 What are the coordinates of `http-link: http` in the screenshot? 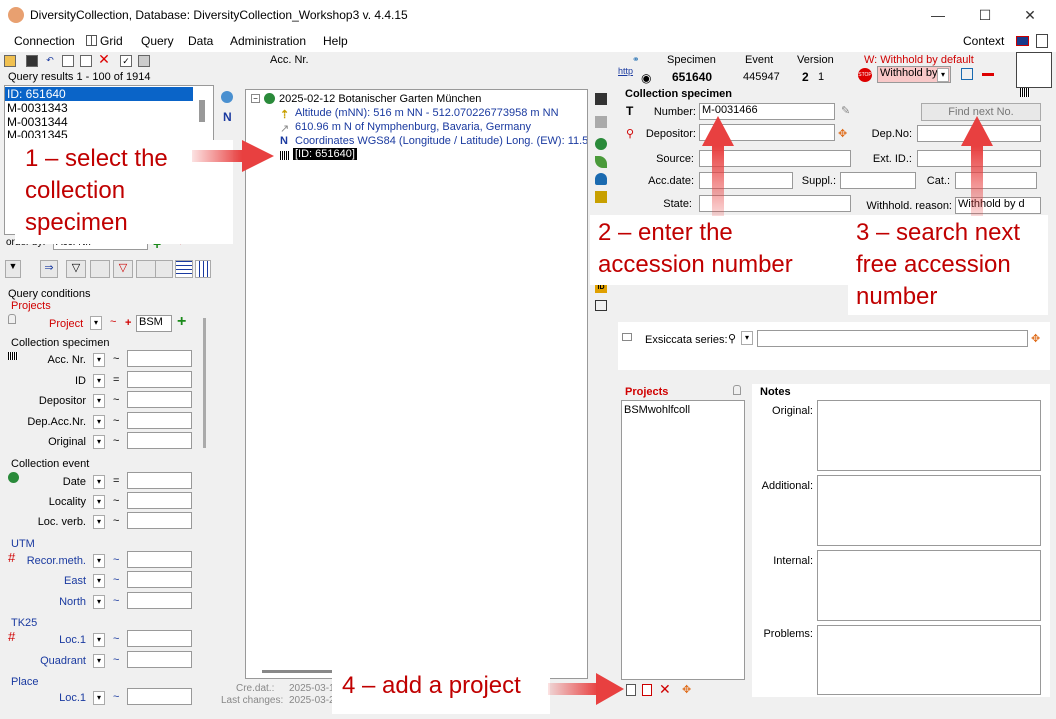 It's located at (625, 71).